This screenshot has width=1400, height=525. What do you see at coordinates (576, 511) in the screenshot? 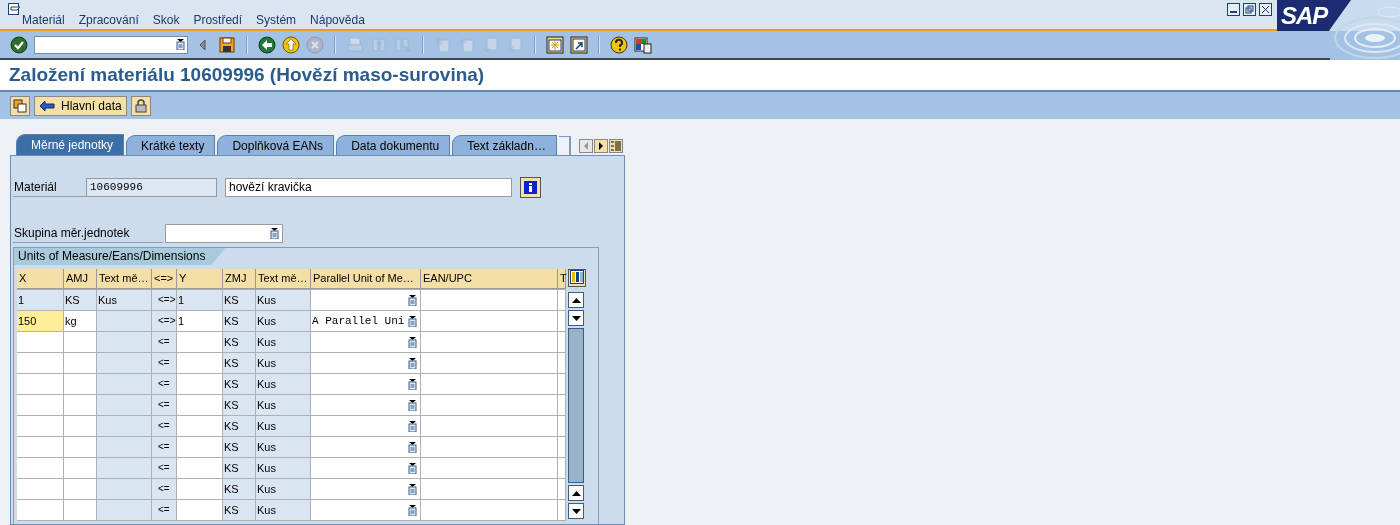
I see `scroll-down-button` at bounding box center [576, 511].